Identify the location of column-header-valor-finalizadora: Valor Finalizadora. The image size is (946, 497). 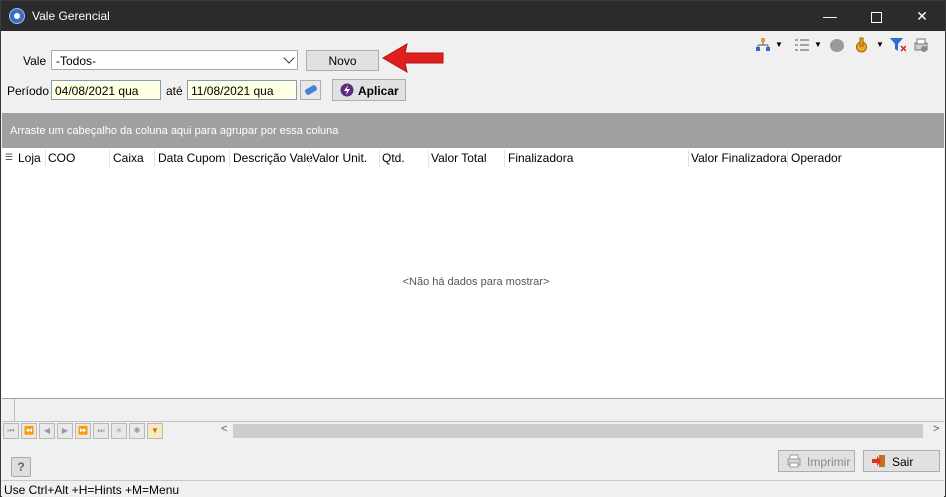
(739, 158).